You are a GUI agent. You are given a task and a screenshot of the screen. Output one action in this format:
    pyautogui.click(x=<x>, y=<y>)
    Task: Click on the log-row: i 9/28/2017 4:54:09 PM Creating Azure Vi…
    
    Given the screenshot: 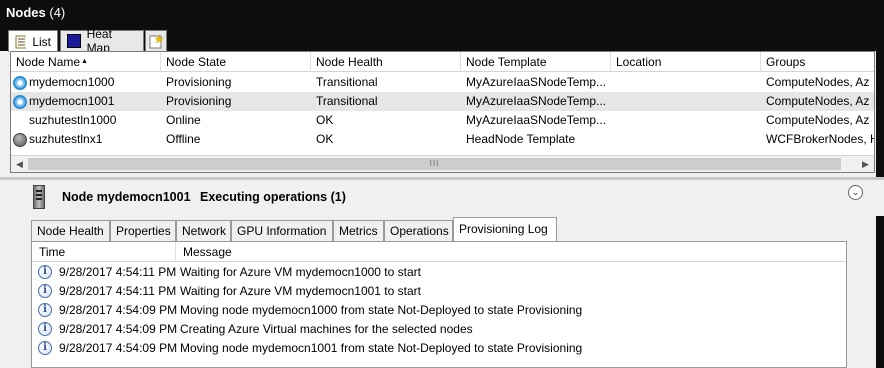 What is the action you would take?
    pyautogui.click(x=439, y=329)
    